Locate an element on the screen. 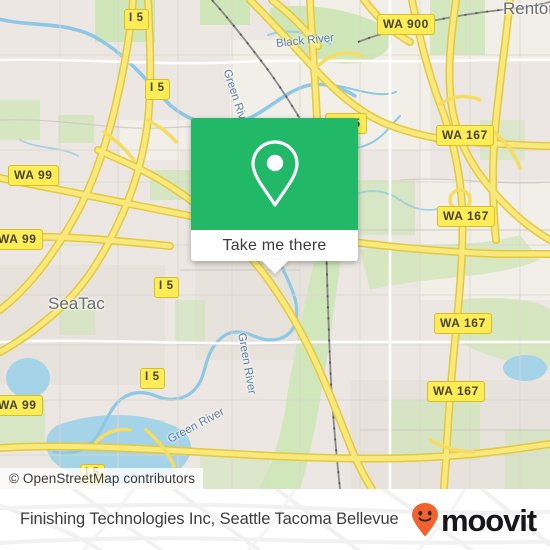 This screenshot has width=550, height=550. highway-shield-wa99-south: WA 99 is located at coordinates (21, 405).